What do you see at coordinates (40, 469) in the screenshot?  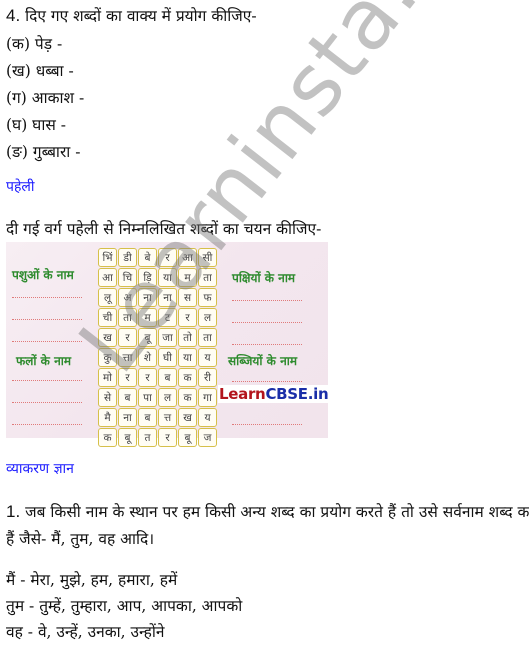 I see `grammar-heading-link: व्याकरण ज्ञान` at bounding box center [40, 469].